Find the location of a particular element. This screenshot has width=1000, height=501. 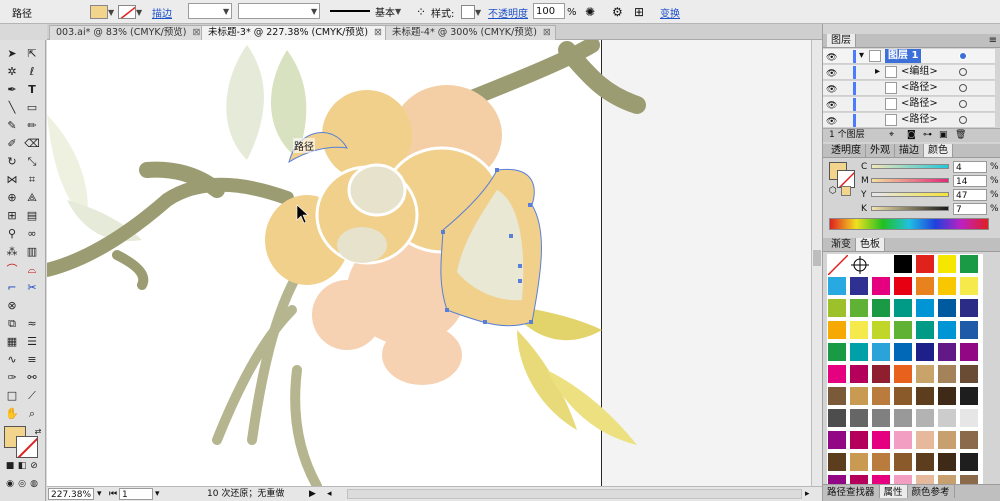

layer-row: 👁 ▸ <编组> is located at coordinates (909, 72).